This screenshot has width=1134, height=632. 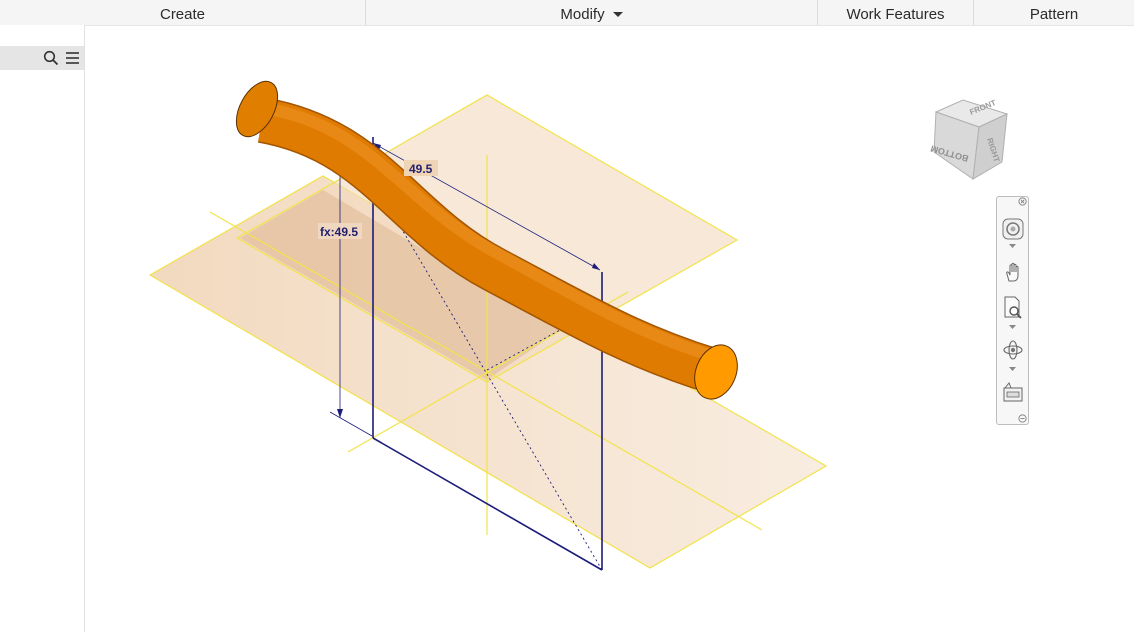 What do you see at coordinates (339, 232) in the screenshot?
I see `dimension-vertical: fx:49.5` at bounding box center [339, 232].